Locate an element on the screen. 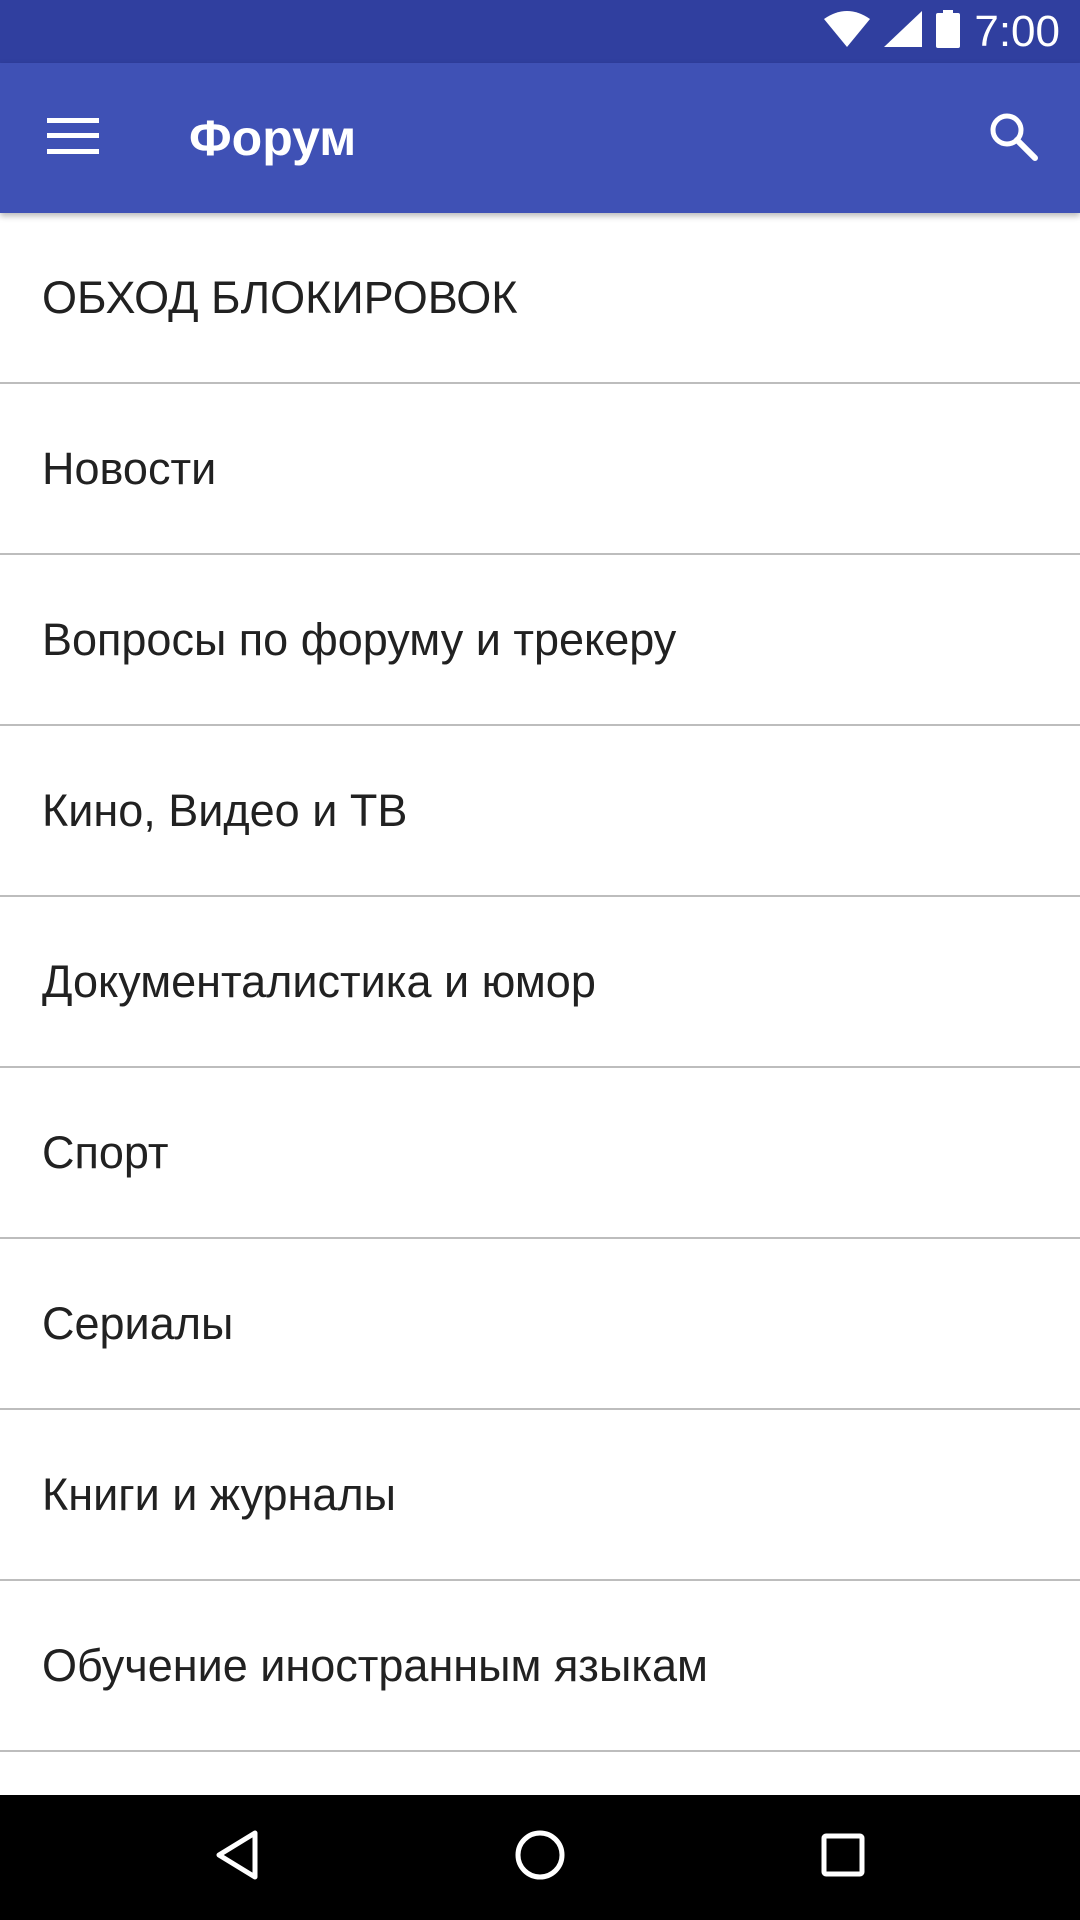  navigation-bar is located at coordinates (540, 1857).